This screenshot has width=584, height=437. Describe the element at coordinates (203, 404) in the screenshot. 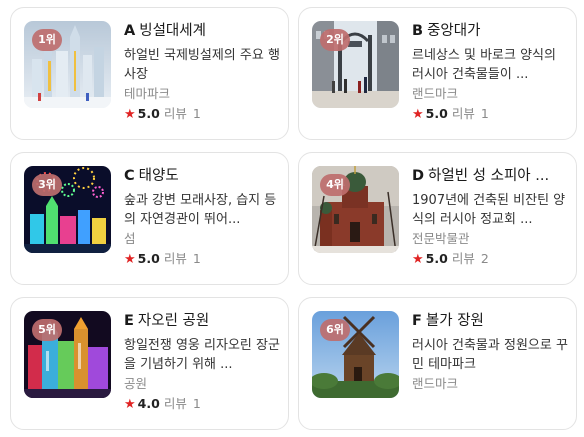

I see `place-rating: ★ 4.0 리뷰 1` at that location.